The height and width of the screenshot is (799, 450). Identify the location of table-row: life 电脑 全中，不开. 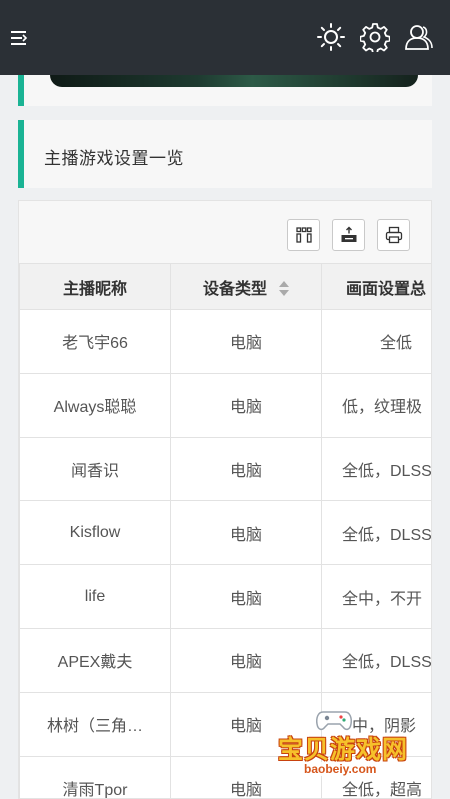
(225, 596).